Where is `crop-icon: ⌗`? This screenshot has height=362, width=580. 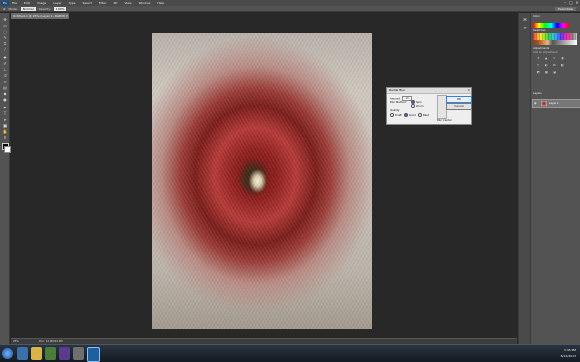 crop-icon: ⌗ is located at coordinates (5, 43).